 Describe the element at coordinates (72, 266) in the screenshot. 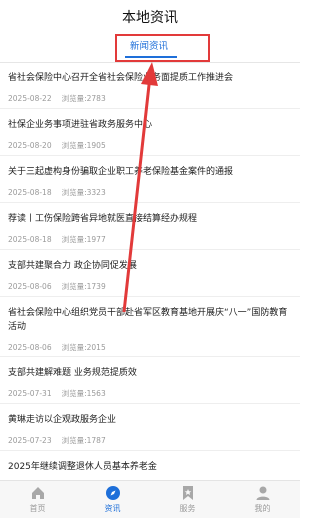

I see `news-title: 支部共建聚合力 政企协同促发展` at that location.